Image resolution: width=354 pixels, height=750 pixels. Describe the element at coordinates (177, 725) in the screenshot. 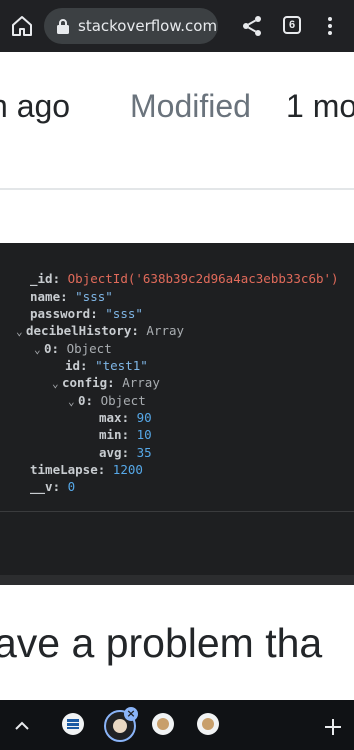

I see `tab-strip` at that location.